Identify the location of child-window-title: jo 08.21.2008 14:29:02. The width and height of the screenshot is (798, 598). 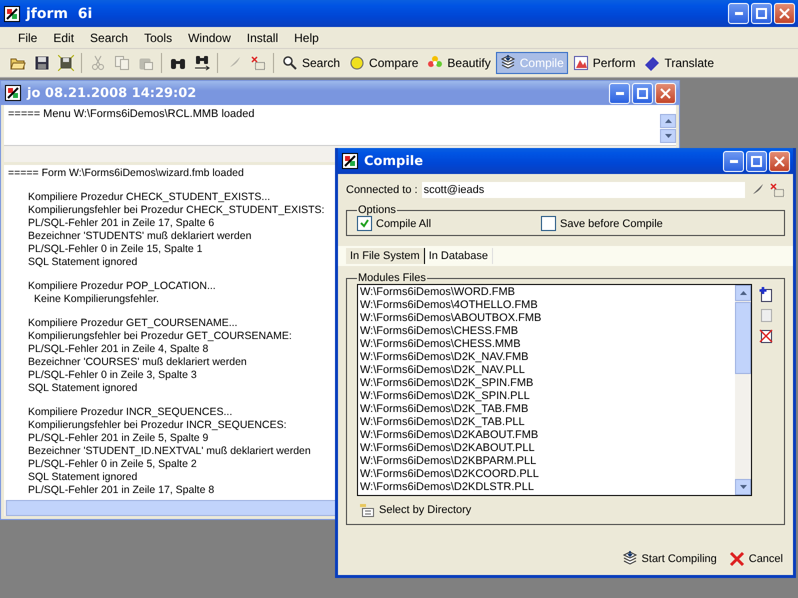
(112, 93).